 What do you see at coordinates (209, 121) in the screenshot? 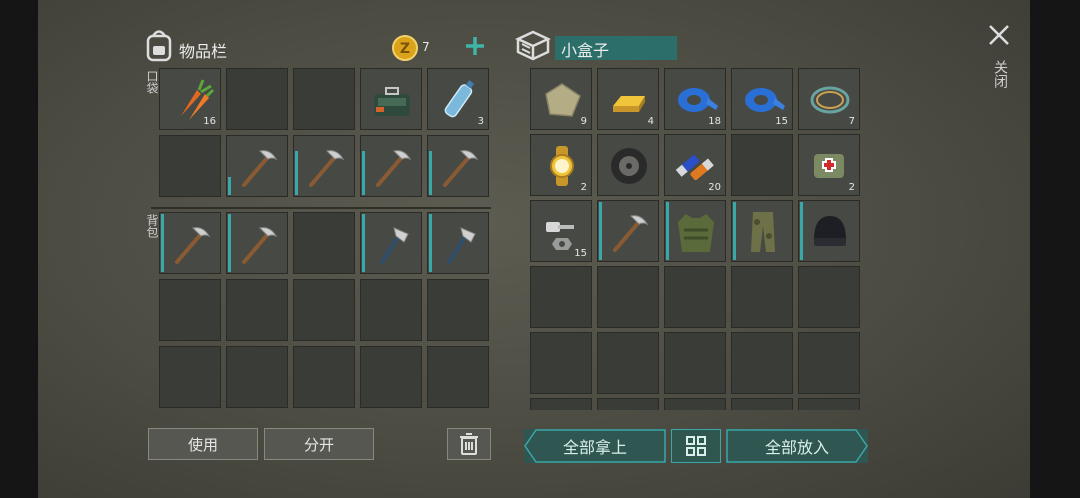
I see `item-count: 16` at bounding box center [209, 121].